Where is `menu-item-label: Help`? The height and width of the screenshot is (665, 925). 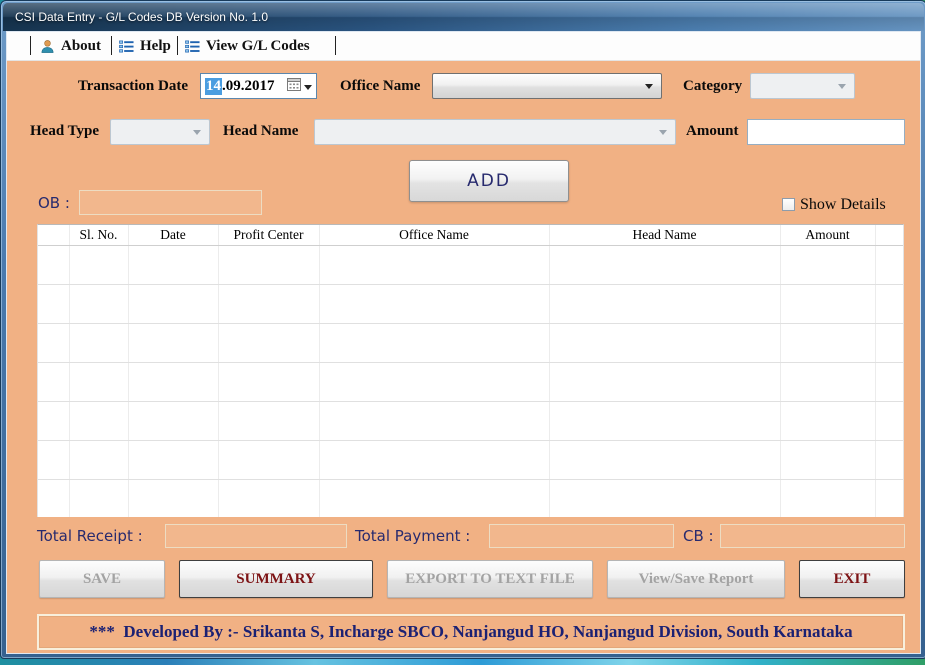
menu-item-label: Help is located at coordinates (155, 45).